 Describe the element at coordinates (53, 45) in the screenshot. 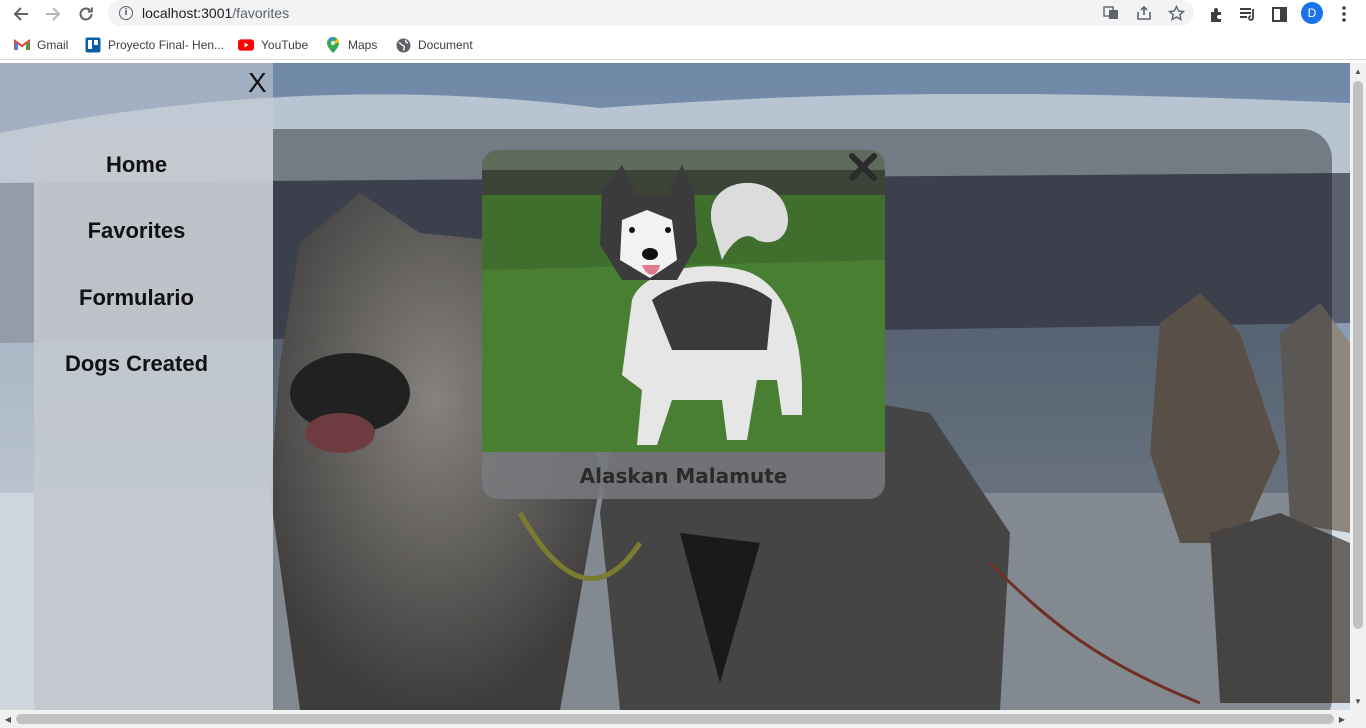

I see `bookmark-label: Gmail` at that location.